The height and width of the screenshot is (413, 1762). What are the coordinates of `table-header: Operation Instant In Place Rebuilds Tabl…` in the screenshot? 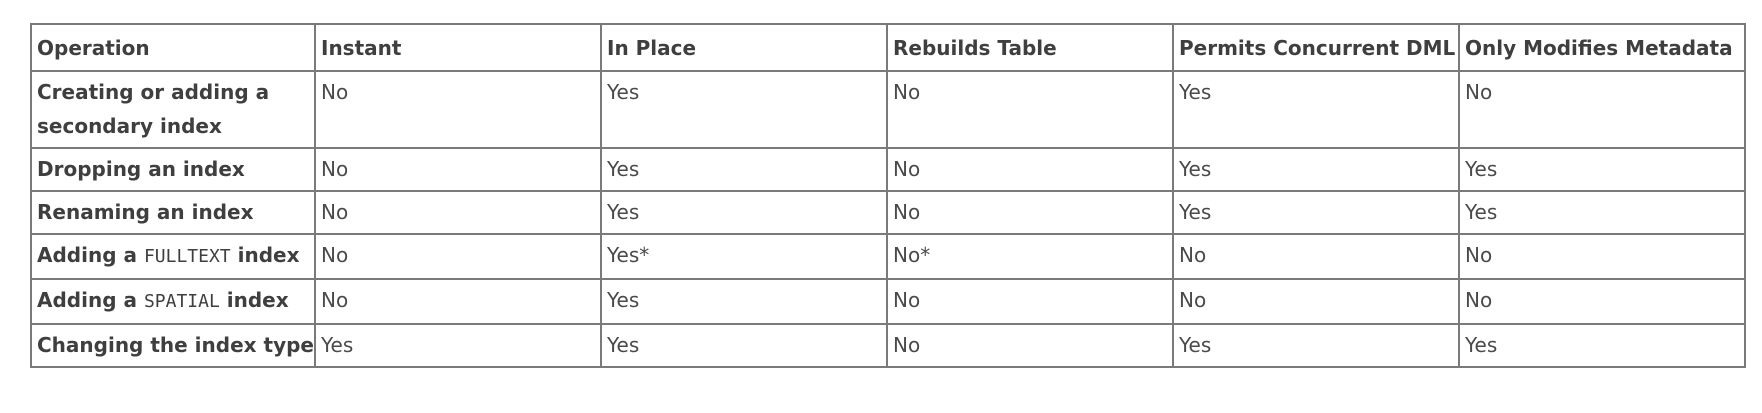 It's located at (888, 47).